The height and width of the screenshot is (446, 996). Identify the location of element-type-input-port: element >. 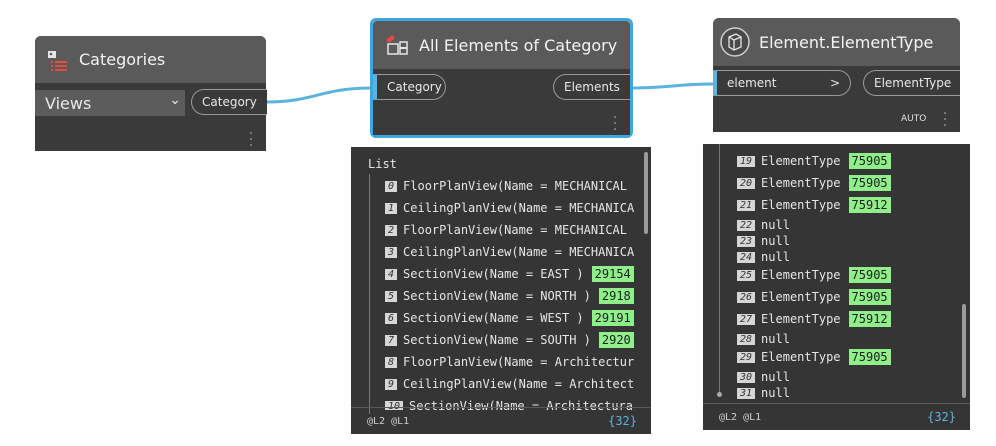
(782, 83).